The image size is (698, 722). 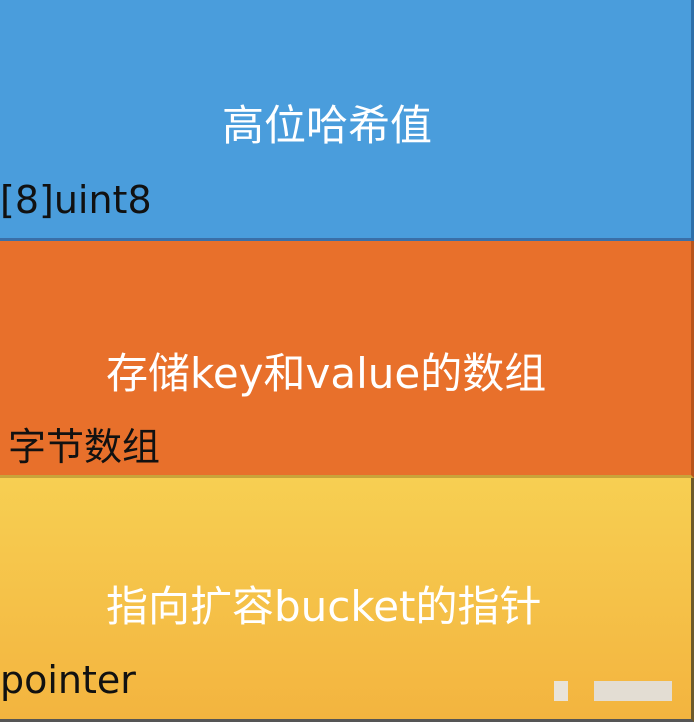 I want to click on keys-values-title: 存储key和value的数组, so click(x=326, y=373).